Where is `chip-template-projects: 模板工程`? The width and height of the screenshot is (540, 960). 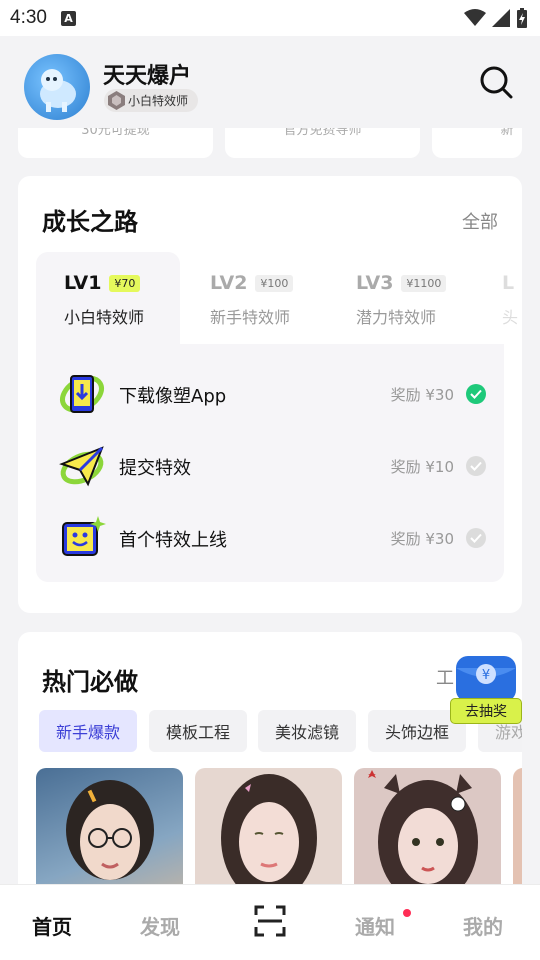 chip-template-projects: 模板工程 is located at coordinates (198, 731).